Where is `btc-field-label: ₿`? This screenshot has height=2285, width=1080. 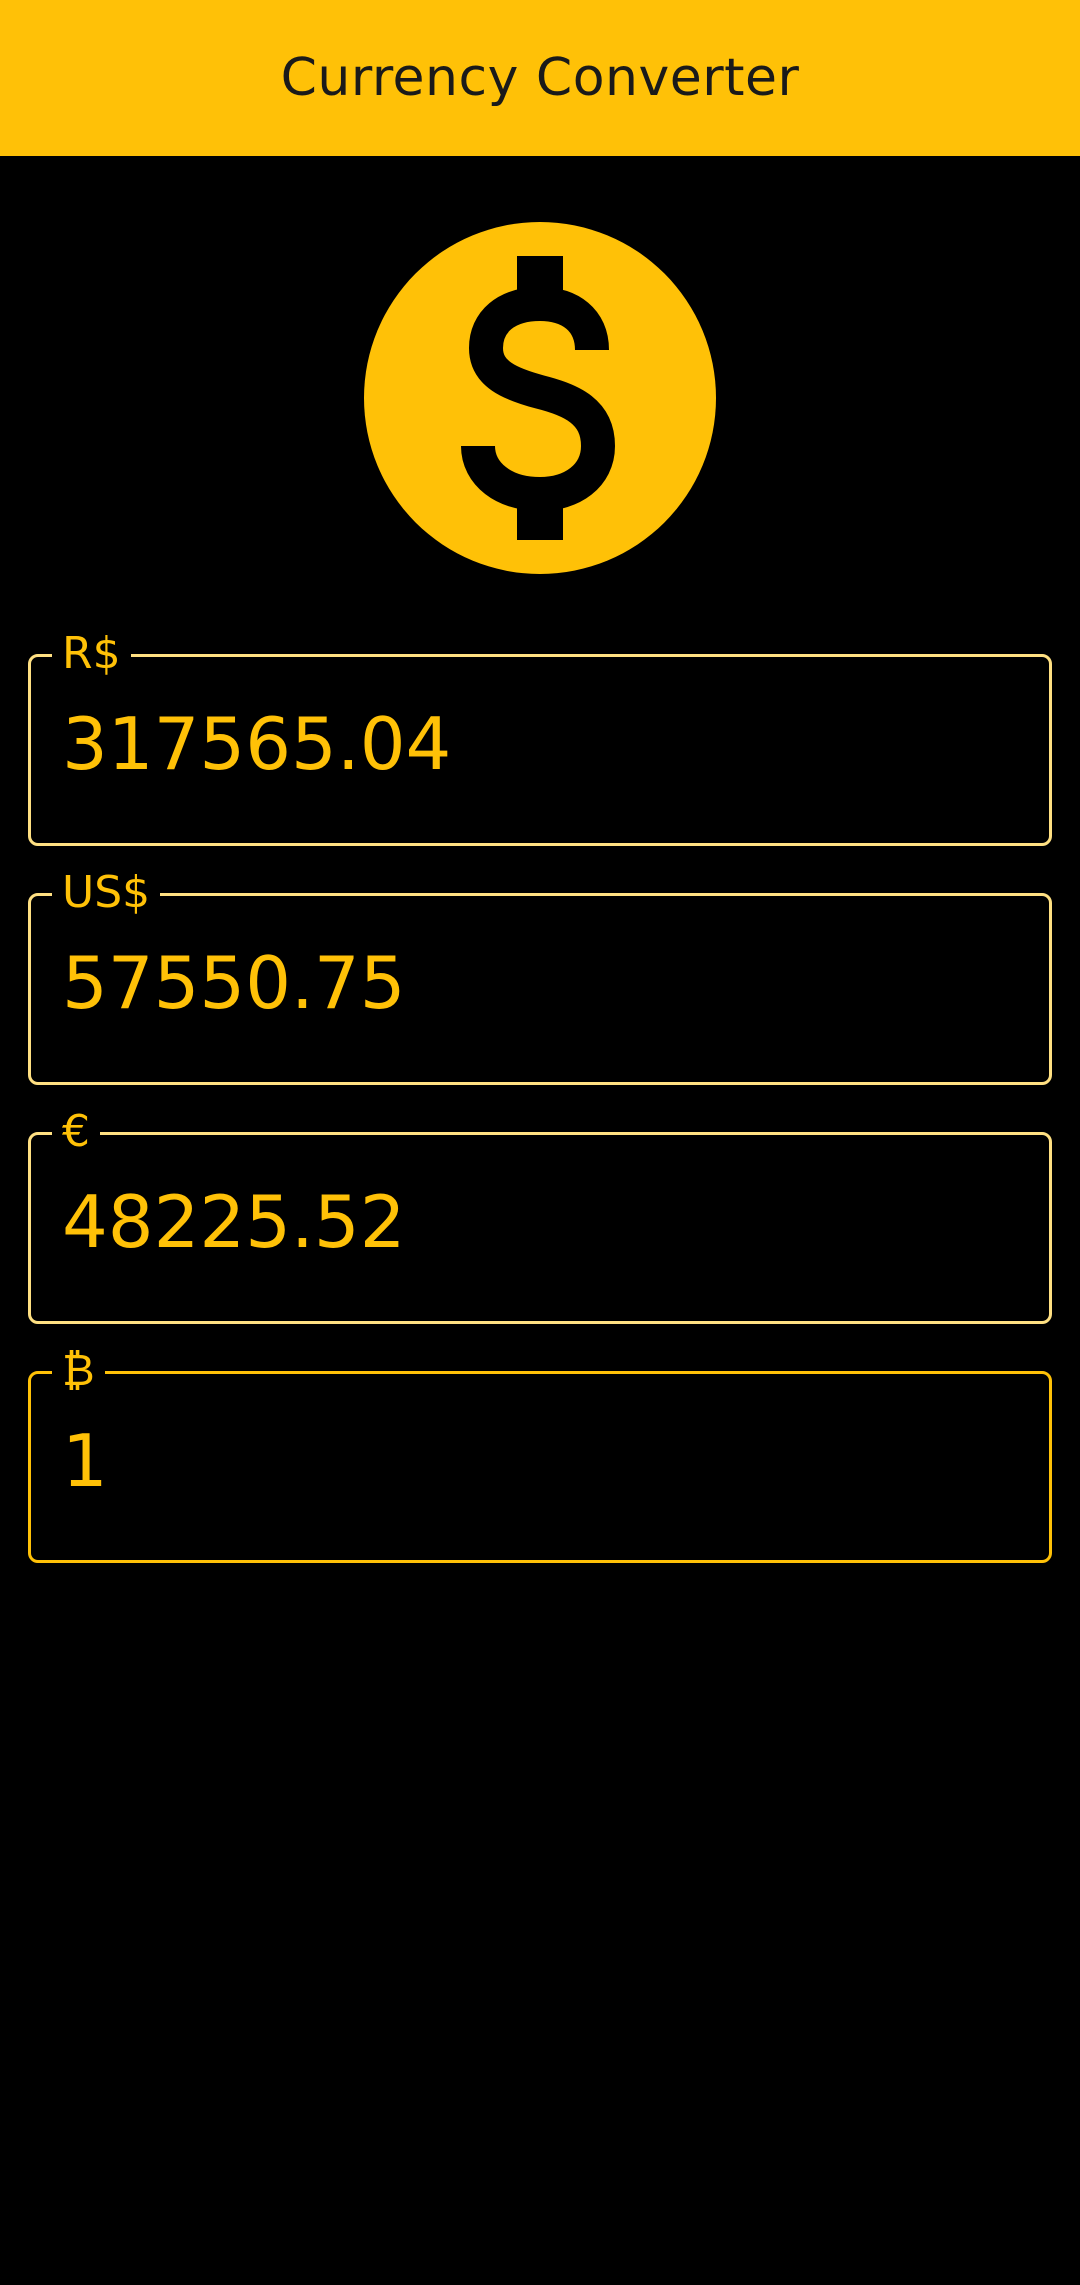 btc-field-label: ₿ is located at coordinates (78, 1371).